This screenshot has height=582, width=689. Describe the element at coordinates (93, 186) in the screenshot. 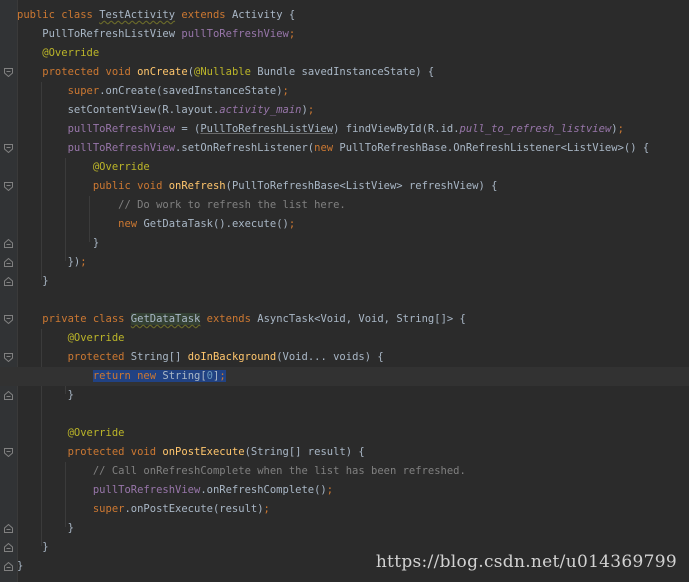

I see `code-token: public void` at that location.